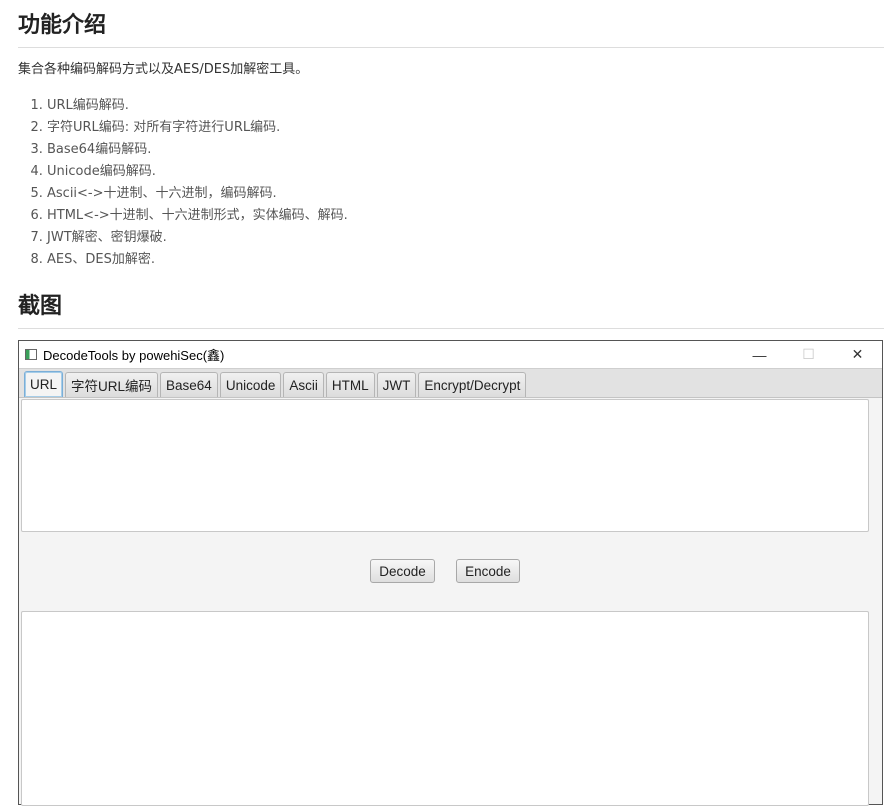 This screenshot has width=893, height=811. Describe the element at coordinates (451, 29) in the screenshot. I see `features-heading: 功能介绍` at that location.